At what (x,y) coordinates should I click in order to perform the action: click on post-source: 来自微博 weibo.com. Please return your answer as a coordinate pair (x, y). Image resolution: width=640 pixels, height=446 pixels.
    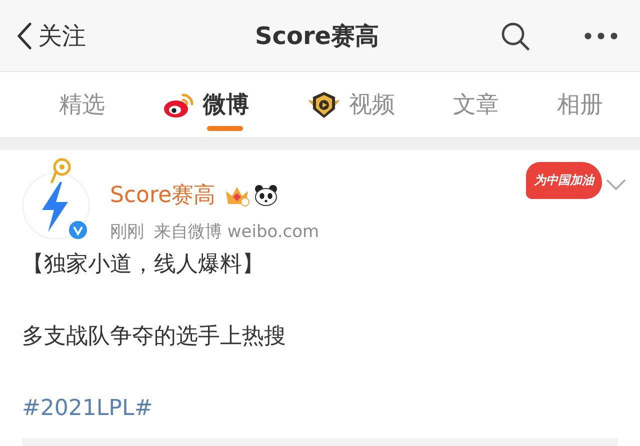
    Looking at the image, I should click on (237, 232).